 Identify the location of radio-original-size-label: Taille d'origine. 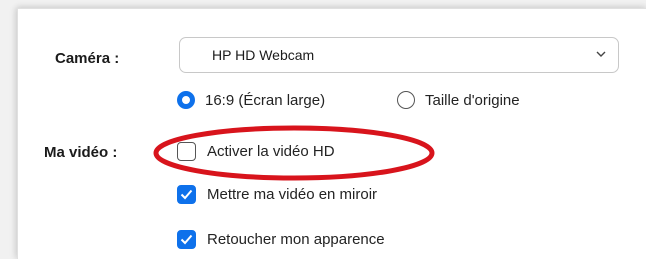
(472, 100).